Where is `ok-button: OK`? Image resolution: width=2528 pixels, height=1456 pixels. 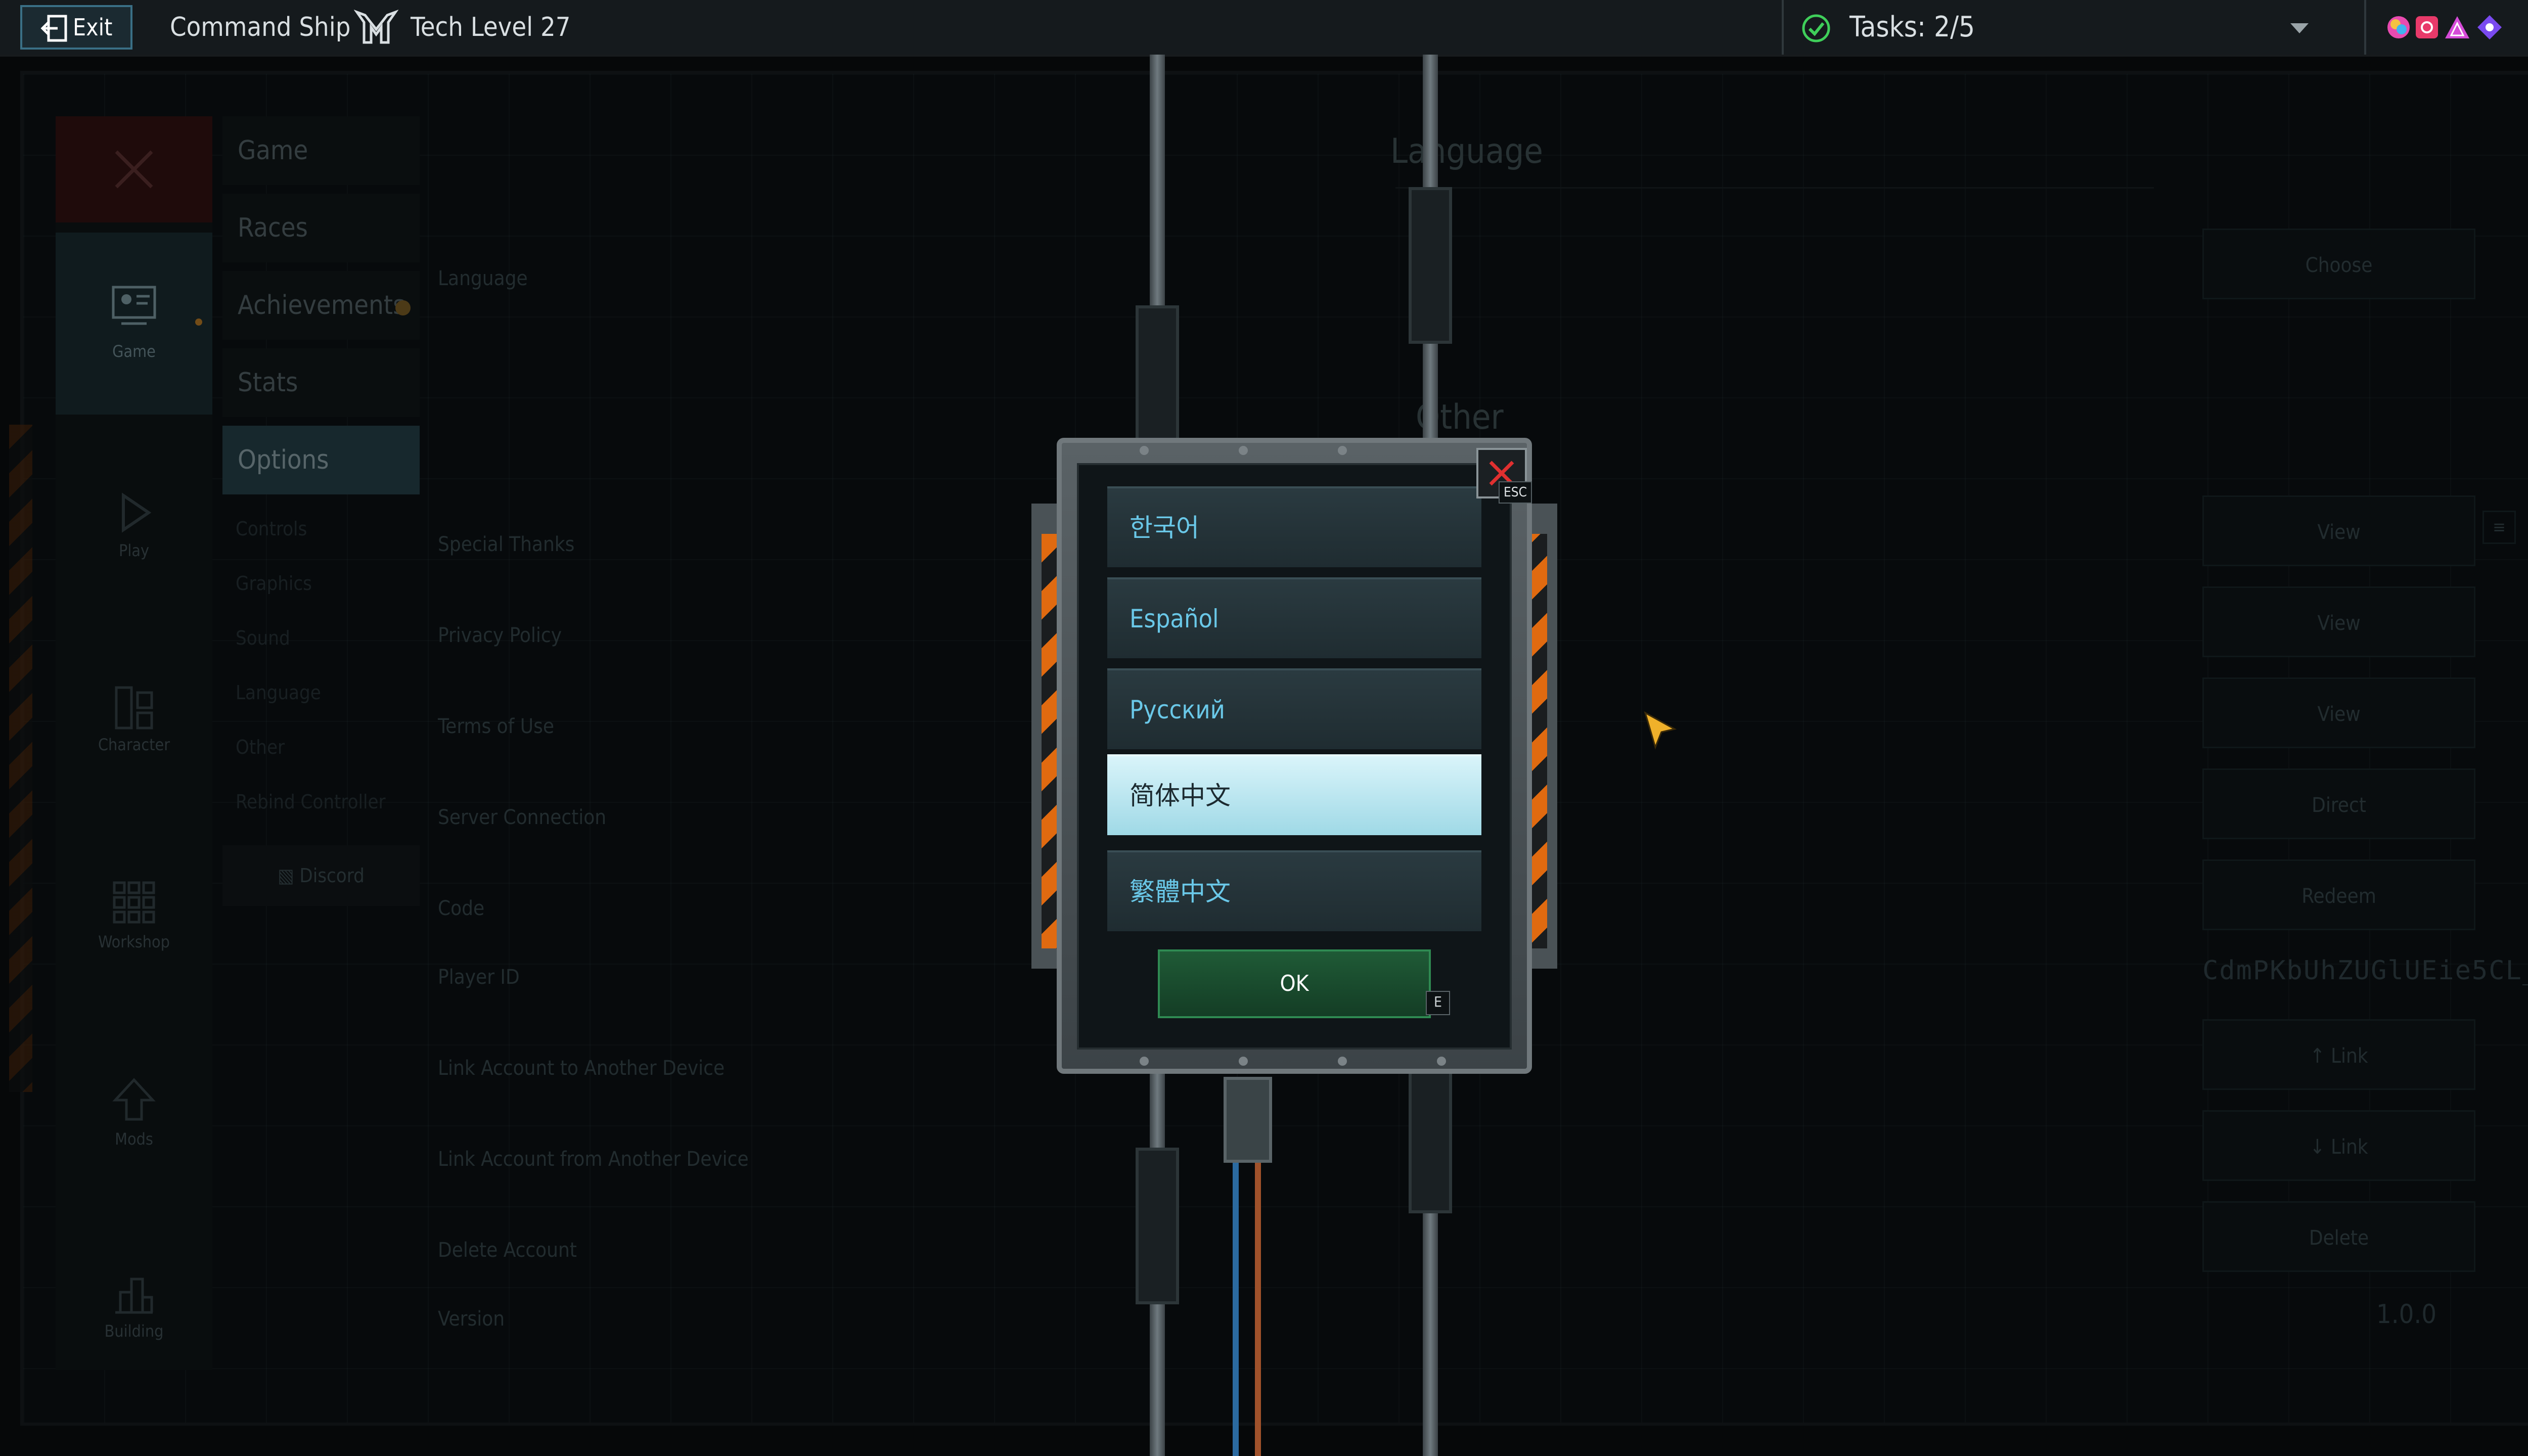
ok-button: OK is located at coordinates (1295, 983).